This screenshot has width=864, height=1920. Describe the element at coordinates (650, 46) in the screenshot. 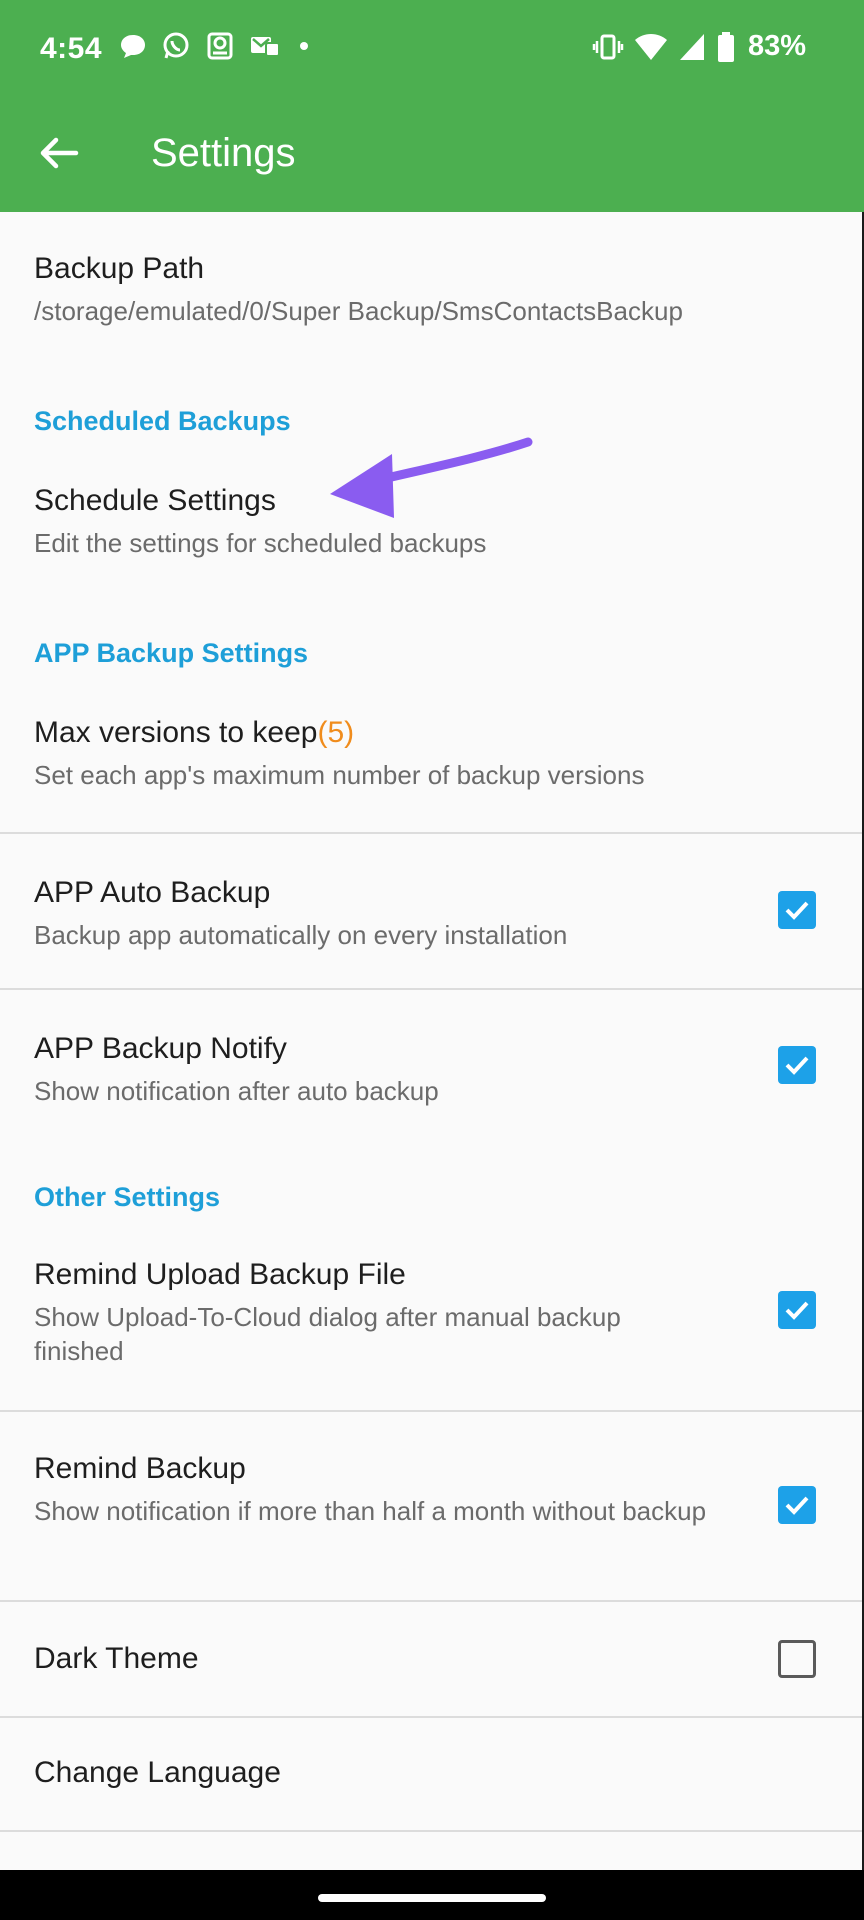

I see `wifi-icon` at that location.